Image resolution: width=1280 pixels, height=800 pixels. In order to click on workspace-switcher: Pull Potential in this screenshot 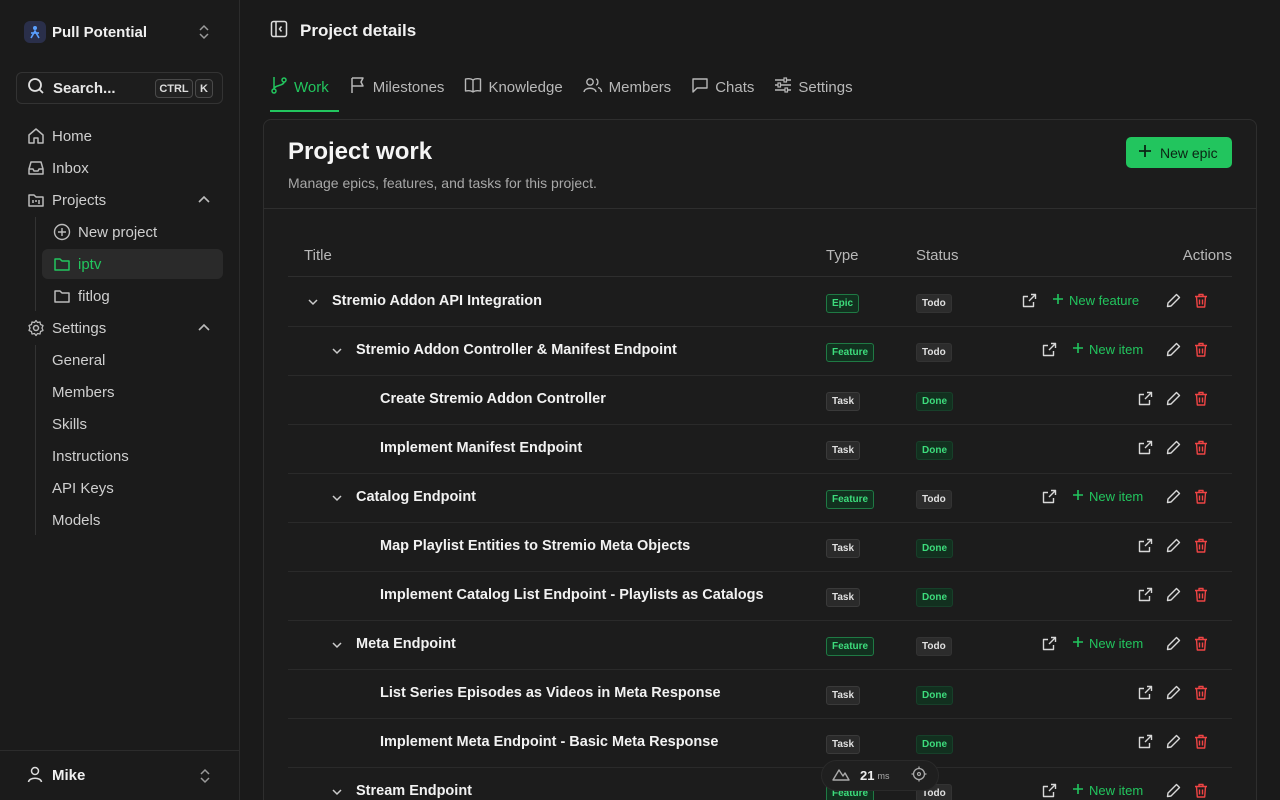, I will do `click(120, 32)`.